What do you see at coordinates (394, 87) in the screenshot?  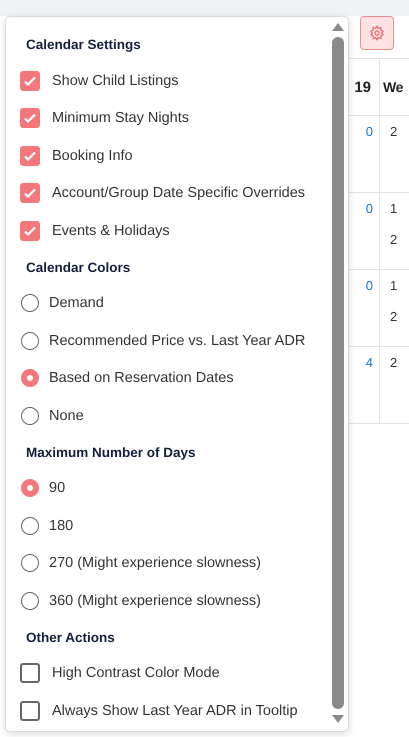 I see `day-header: We` at bounding box center [394, 87].